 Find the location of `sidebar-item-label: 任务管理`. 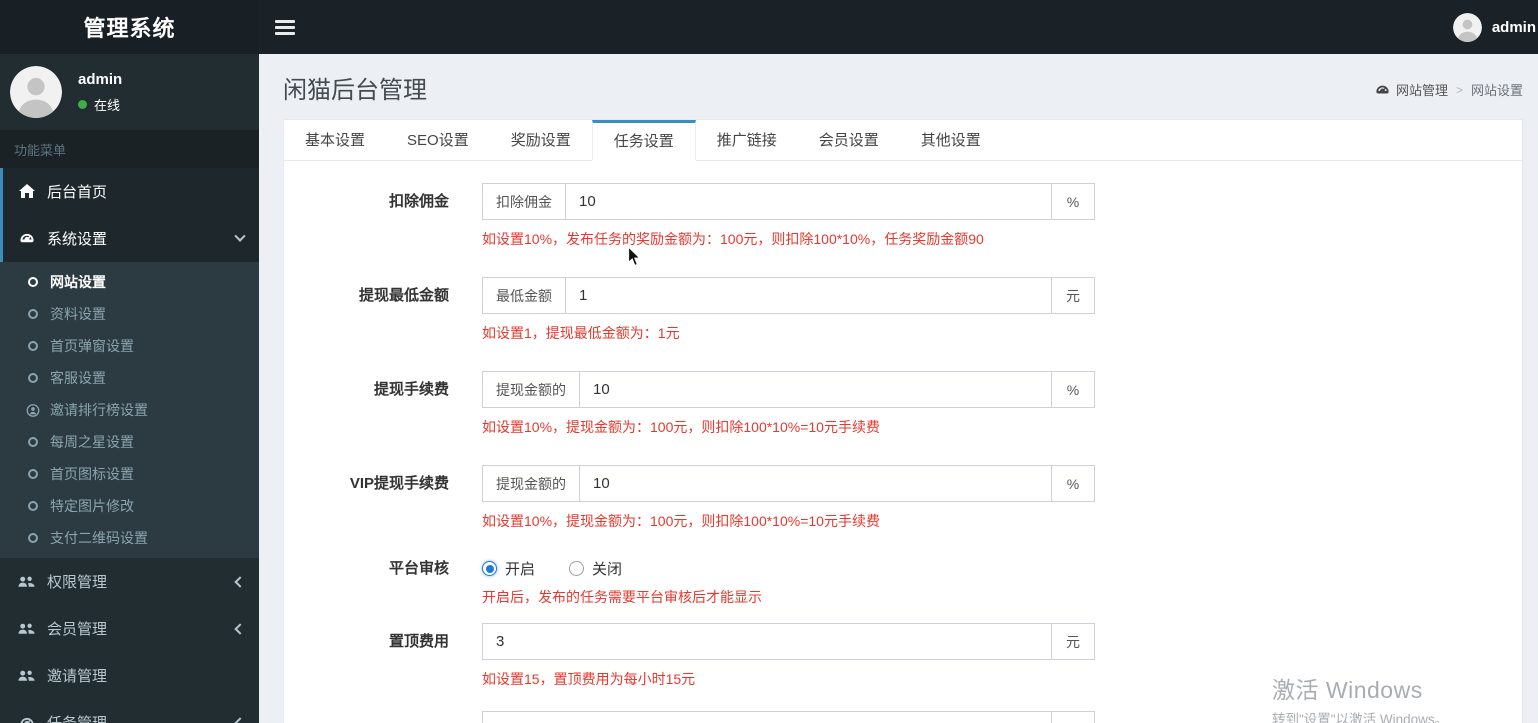

sidebar-item-label: 任务管理 is located at coordinates (141, 717).